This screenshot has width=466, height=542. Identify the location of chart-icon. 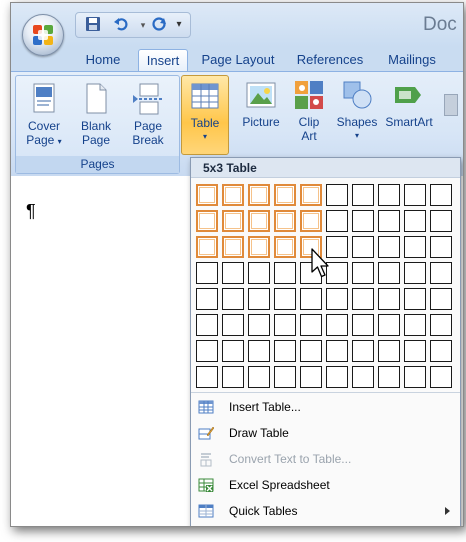
(451, 105).